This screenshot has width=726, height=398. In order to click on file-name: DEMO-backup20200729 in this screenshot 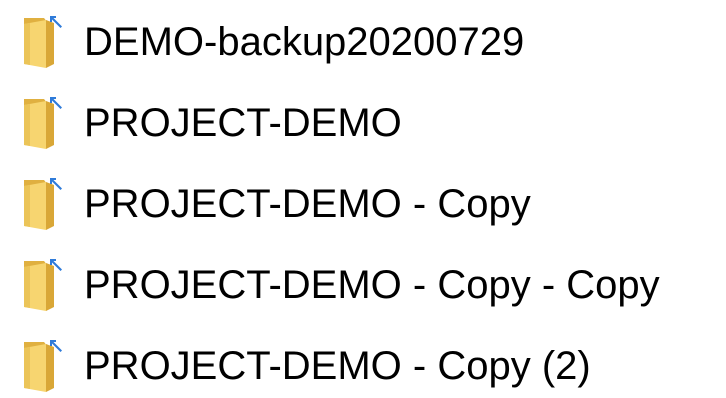, I will do `click(304, 42)`.